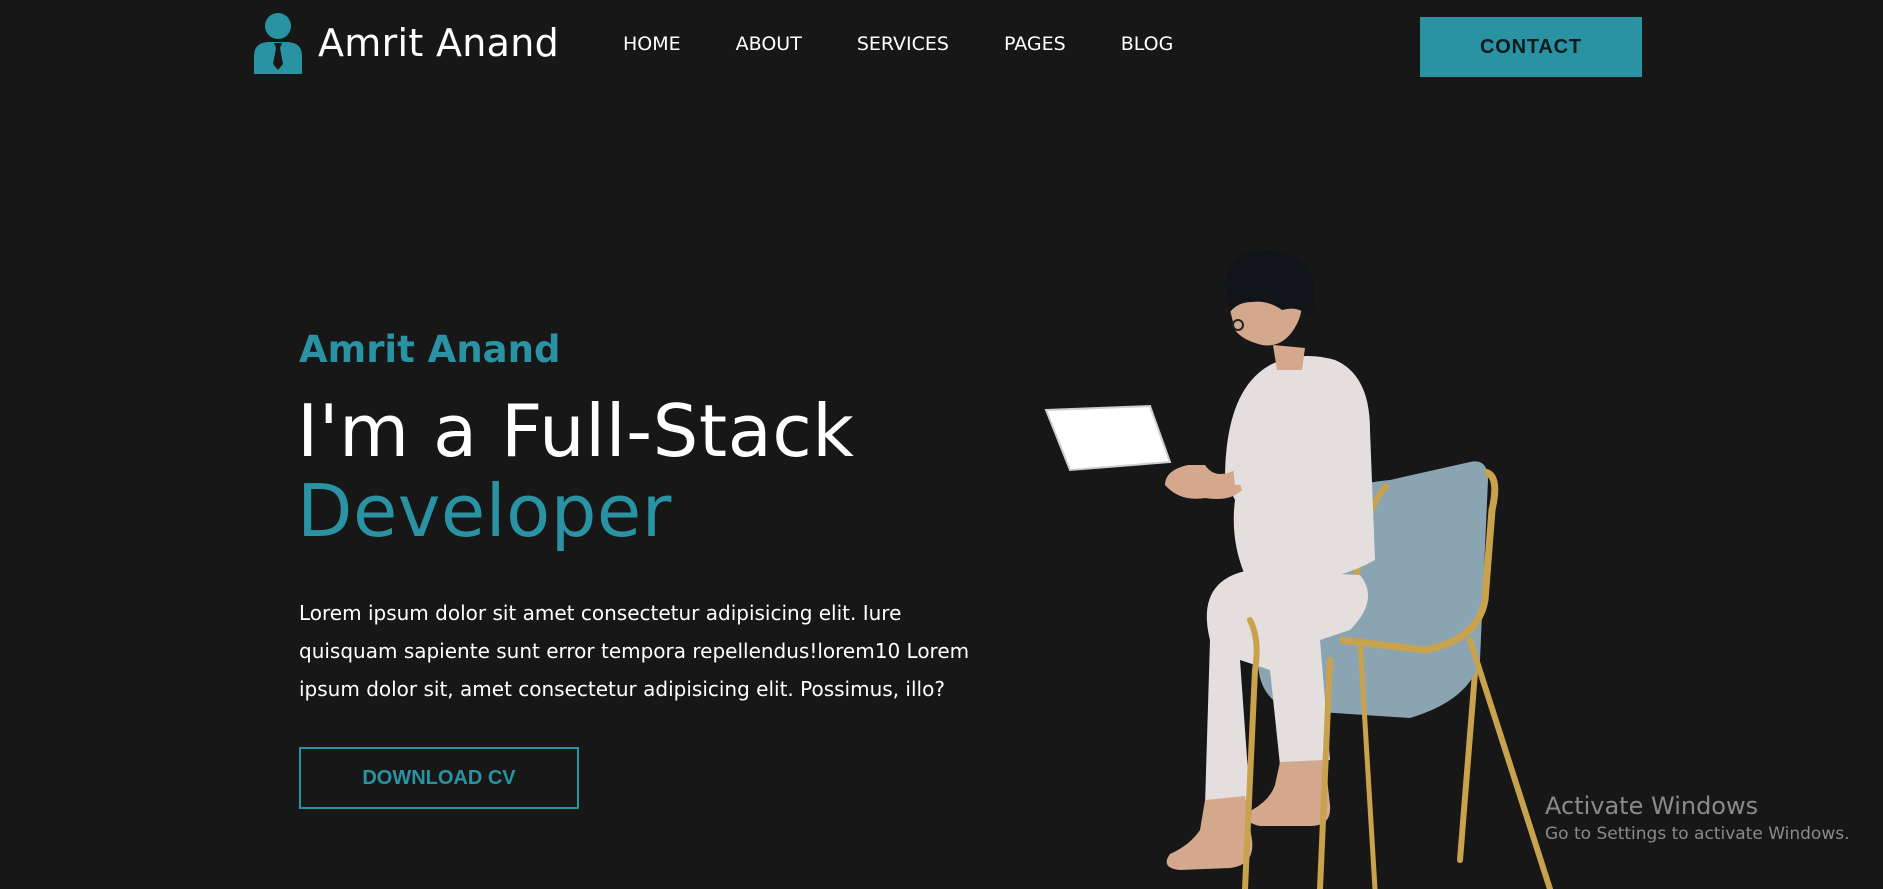  Describe the element at coordinates (430, 349) in the screenshot. I see `hero-name: Amrit Anand` at that location.